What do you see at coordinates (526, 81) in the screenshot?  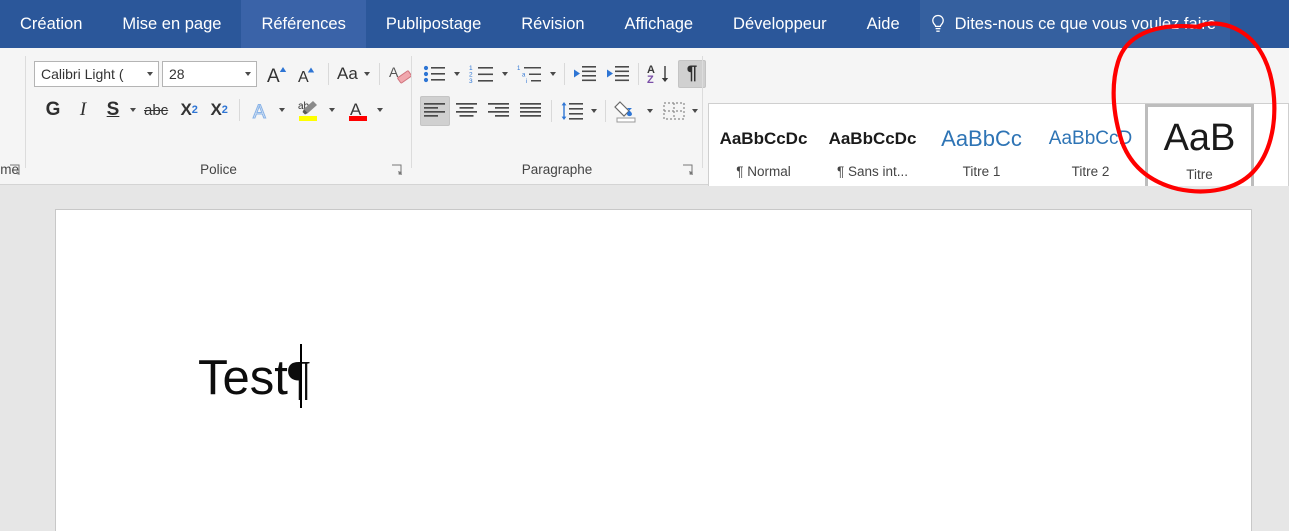 I see `svg-text: i` at bounding box center [526, 81].